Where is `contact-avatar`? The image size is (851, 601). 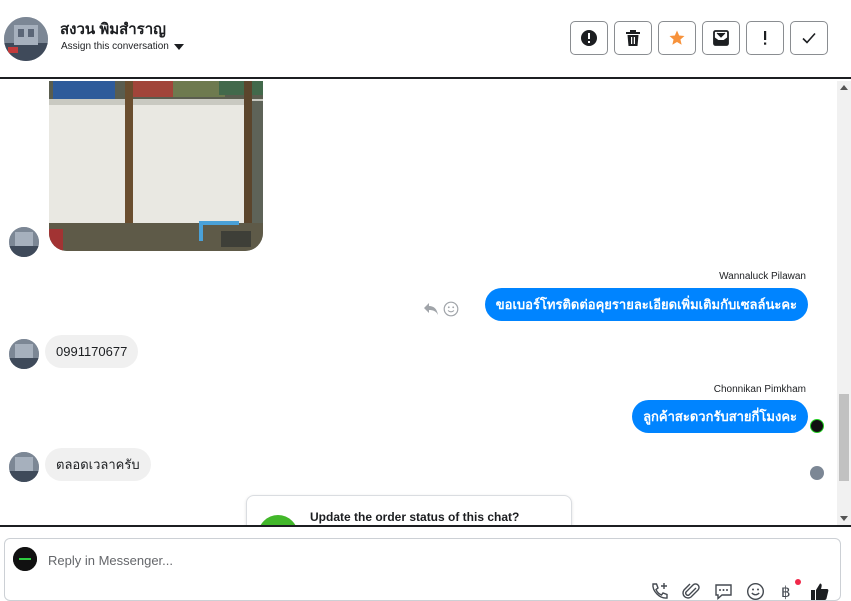
contact-avatar is located at coordinates (26, 39).